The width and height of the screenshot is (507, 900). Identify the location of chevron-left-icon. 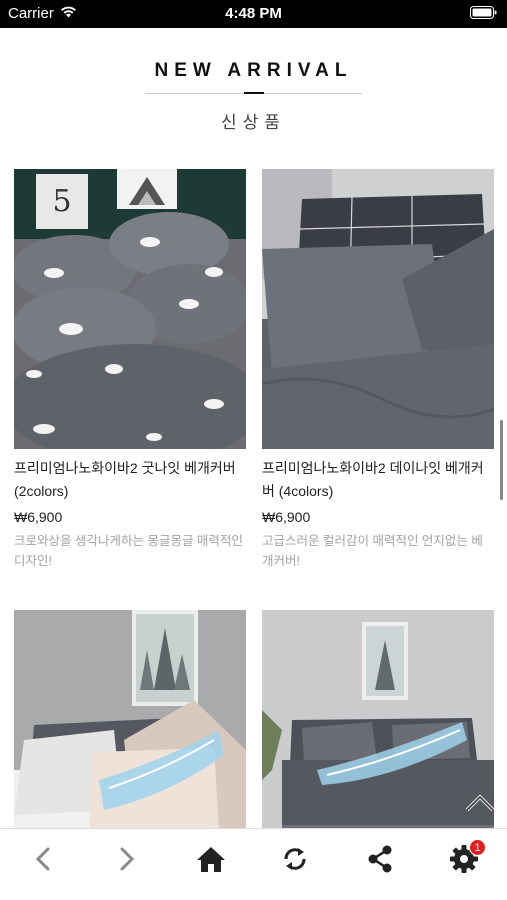
(43, 861).